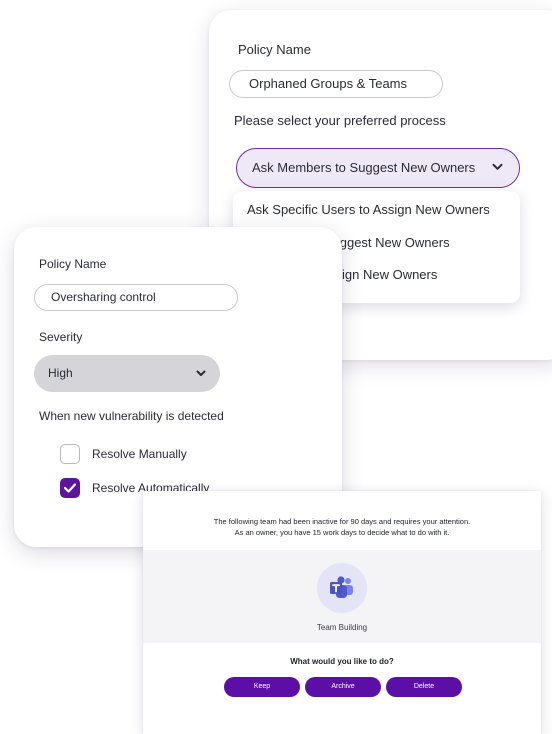  Describe the element at coordinates (342, 627) in the screenshot. I see `team-name: Team Building` at that location.